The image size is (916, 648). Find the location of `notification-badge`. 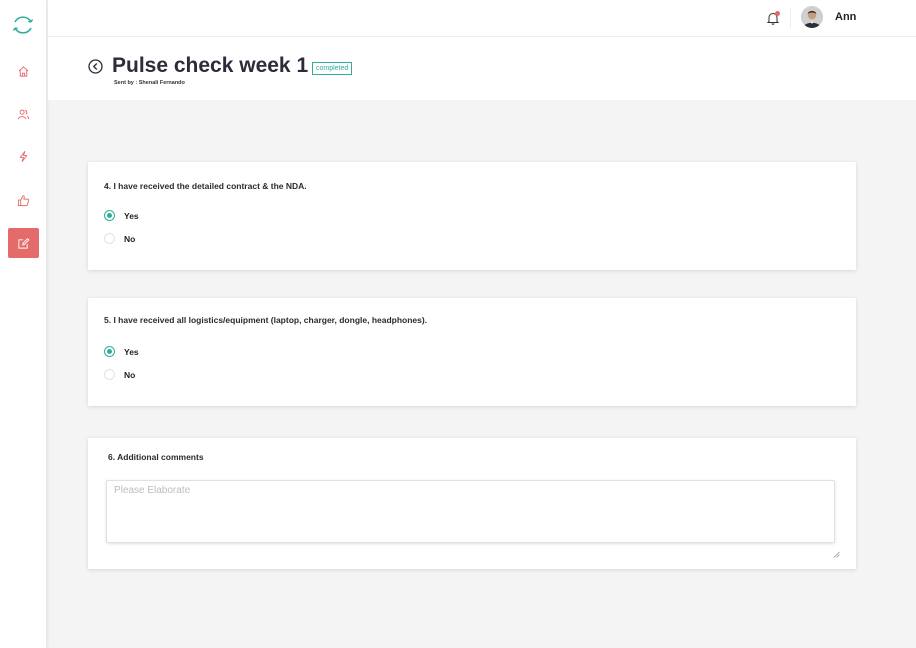

notification-badge is located at coordinates (777, 13).